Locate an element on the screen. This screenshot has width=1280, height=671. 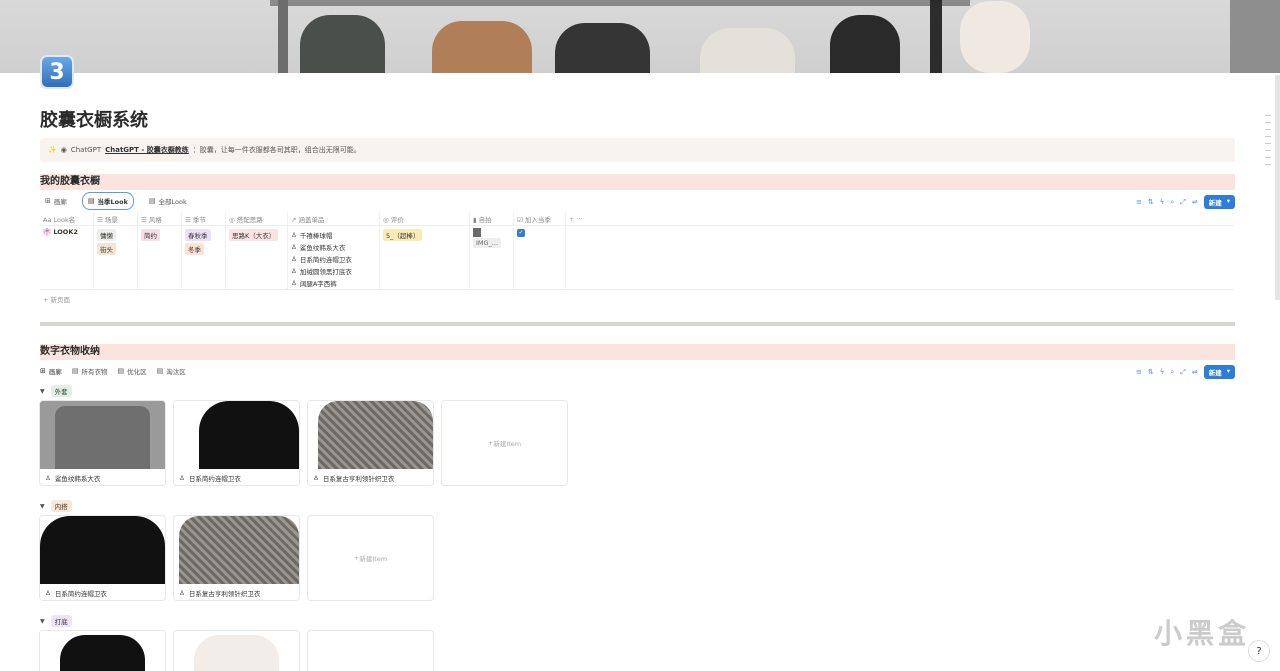
col-look-name: Aa Look名 is located at coordinates (67, 218).